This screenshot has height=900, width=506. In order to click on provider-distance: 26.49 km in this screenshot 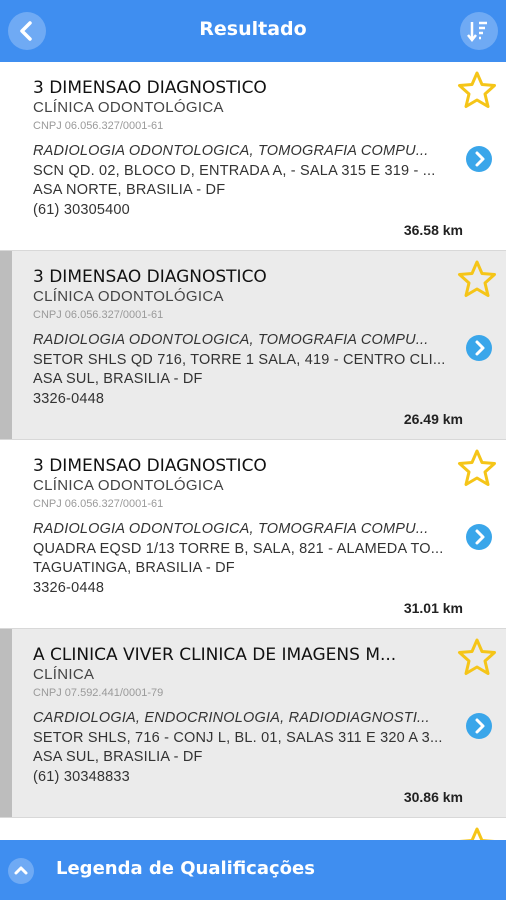, I will do `click(433, 419)`.